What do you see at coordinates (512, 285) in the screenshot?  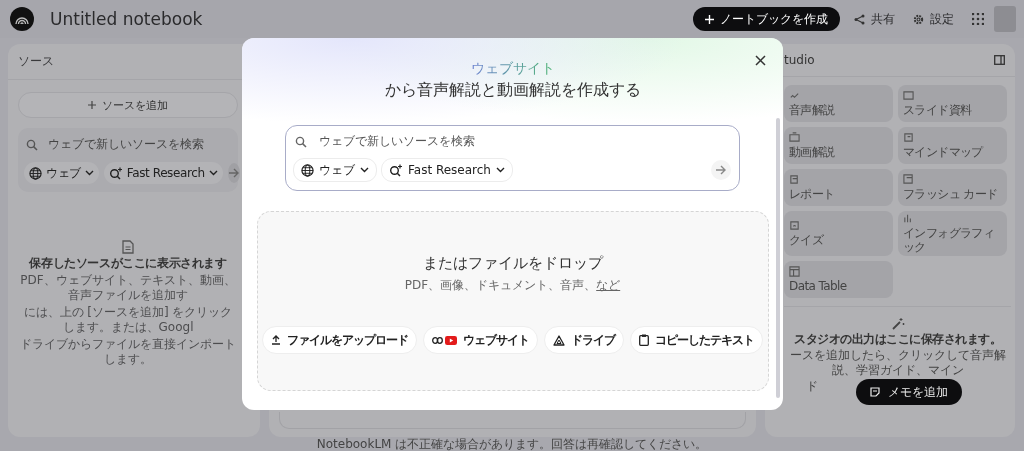 I see `file-types-text: PDF、画像、ドキュメント、音声、など` at bounding box center [512, 285].